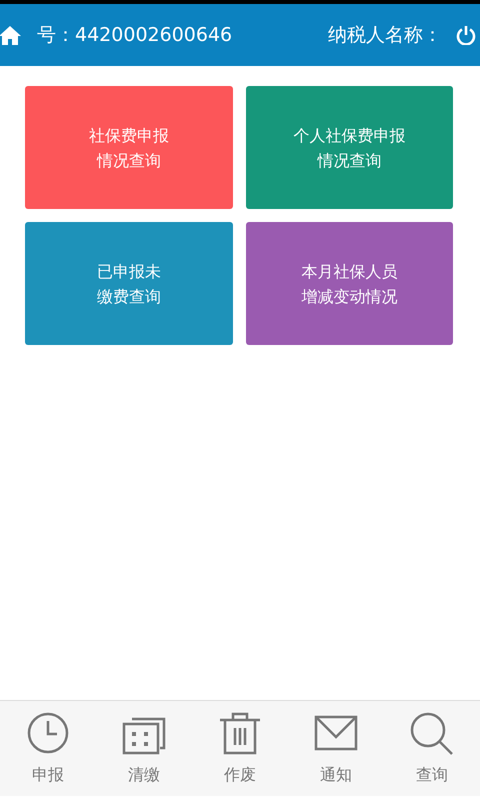 Image resolution: width=480 pixels, height=800 pixels. Describe the element at coordinates (432, 732) in the screenshot. I see `search-icon` at that location.